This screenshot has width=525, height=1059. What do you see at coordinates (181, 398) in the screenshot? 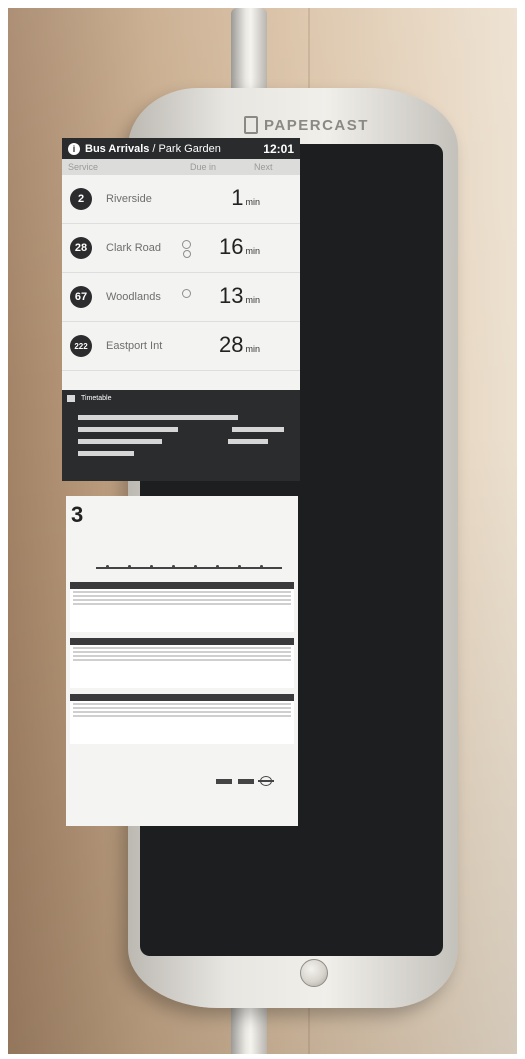
I see `timetable-header: Timetable` at bounding box center [181, 398].